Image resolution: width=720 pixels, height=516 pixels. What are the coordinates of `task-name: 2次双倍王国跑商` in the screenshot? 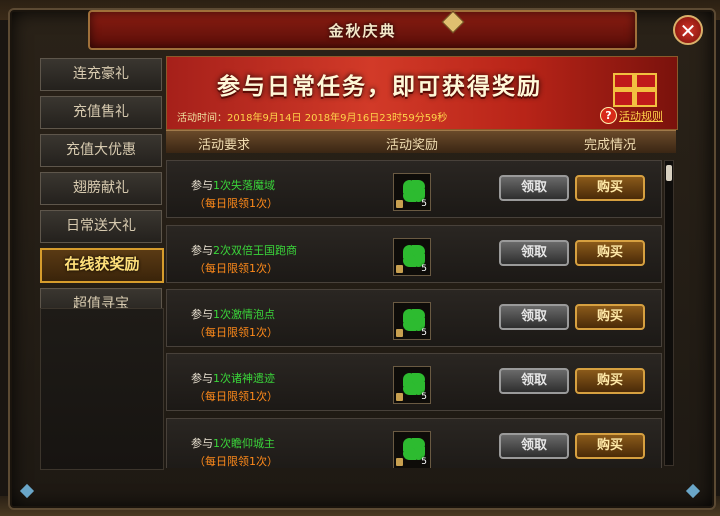 It's located at (255, 250).